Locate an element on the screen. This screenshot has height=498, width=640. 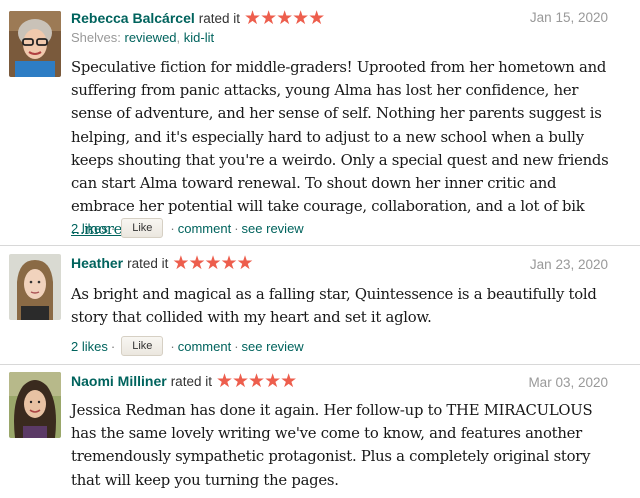
review-date: Jan 15, 2020 is located at coordinates (569, 18).